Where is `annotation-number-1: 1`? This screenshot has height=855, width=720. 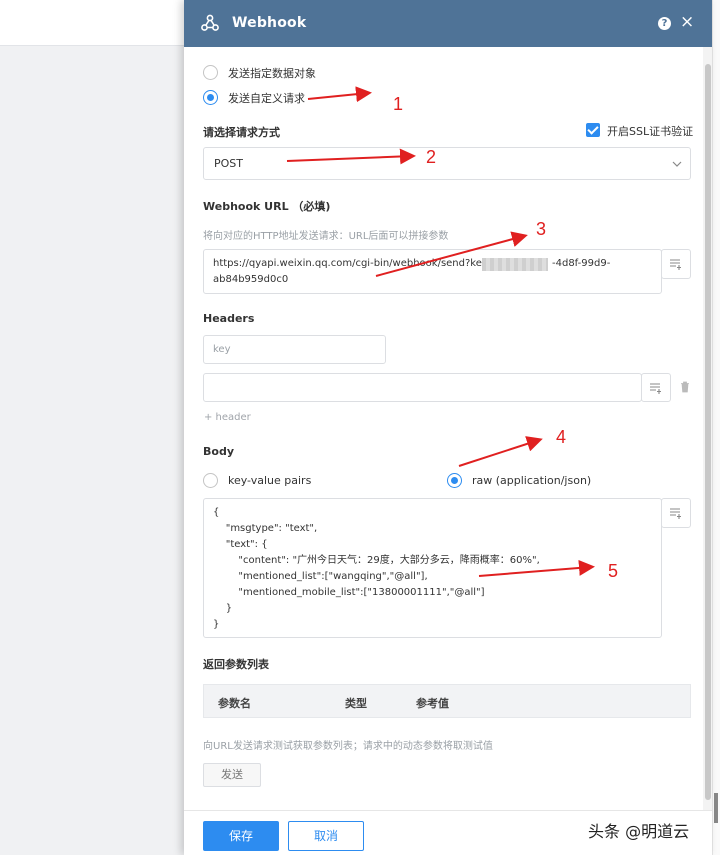
annotation-number-1: 1 is located at coordinates (398, 104).